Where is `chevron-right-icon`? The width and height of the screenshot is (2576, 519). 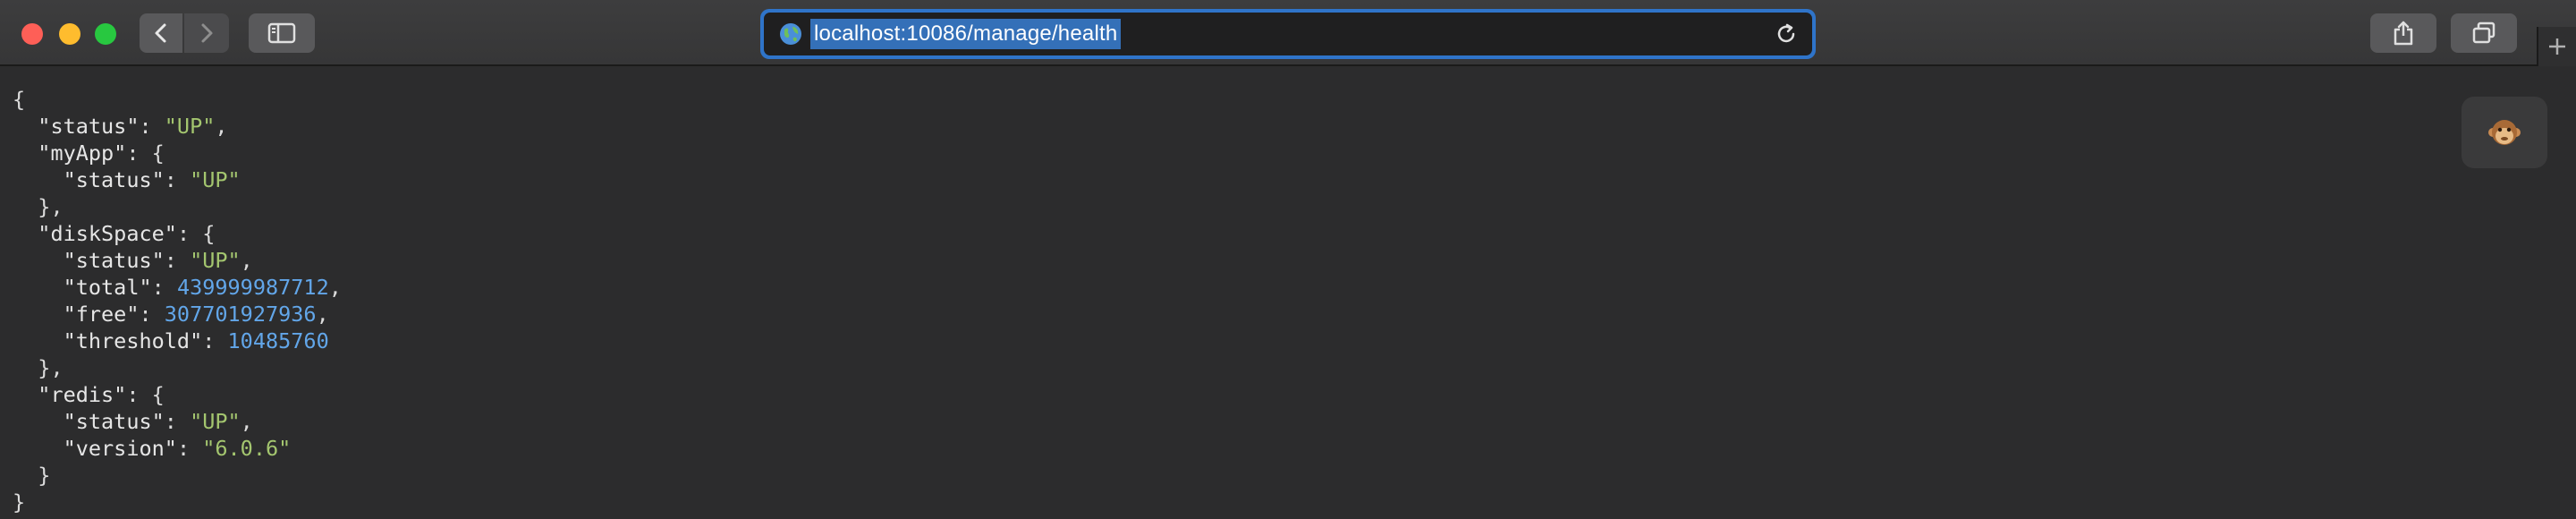 chevron-right-icon is located at coordinates (207, 33).